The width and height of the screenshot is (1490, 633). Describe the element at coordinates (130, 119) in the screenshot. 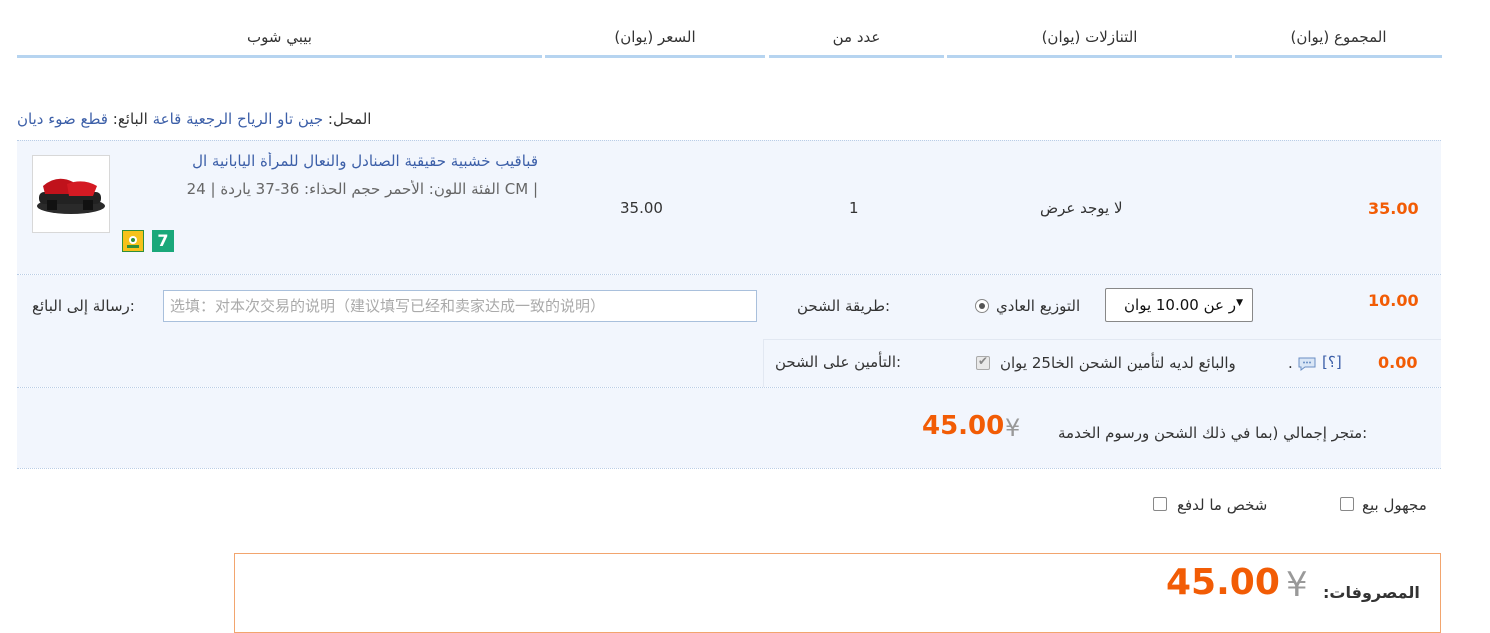

I see `seller-label: البائع:` at that location.